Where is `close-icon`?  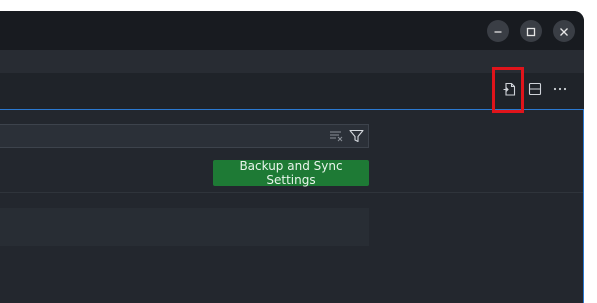 close-icon is located at coordinates (564, 31).